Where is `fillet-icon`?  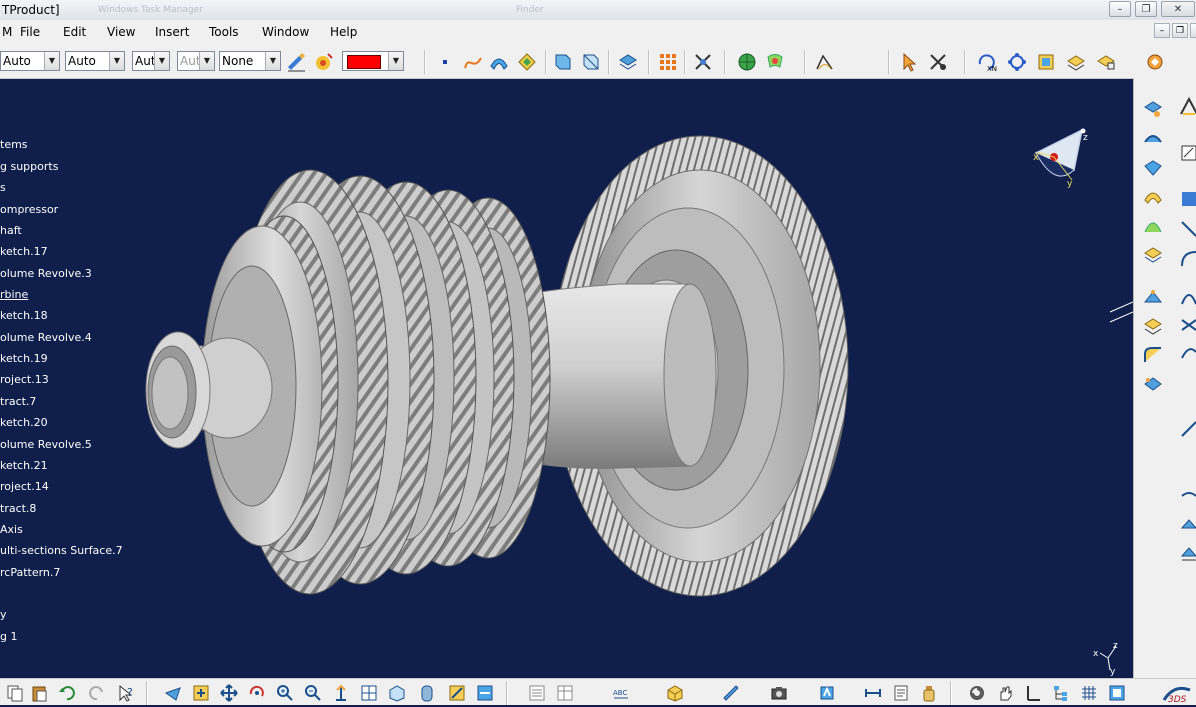 fillet-icon is located at coordinates (1153, 355).